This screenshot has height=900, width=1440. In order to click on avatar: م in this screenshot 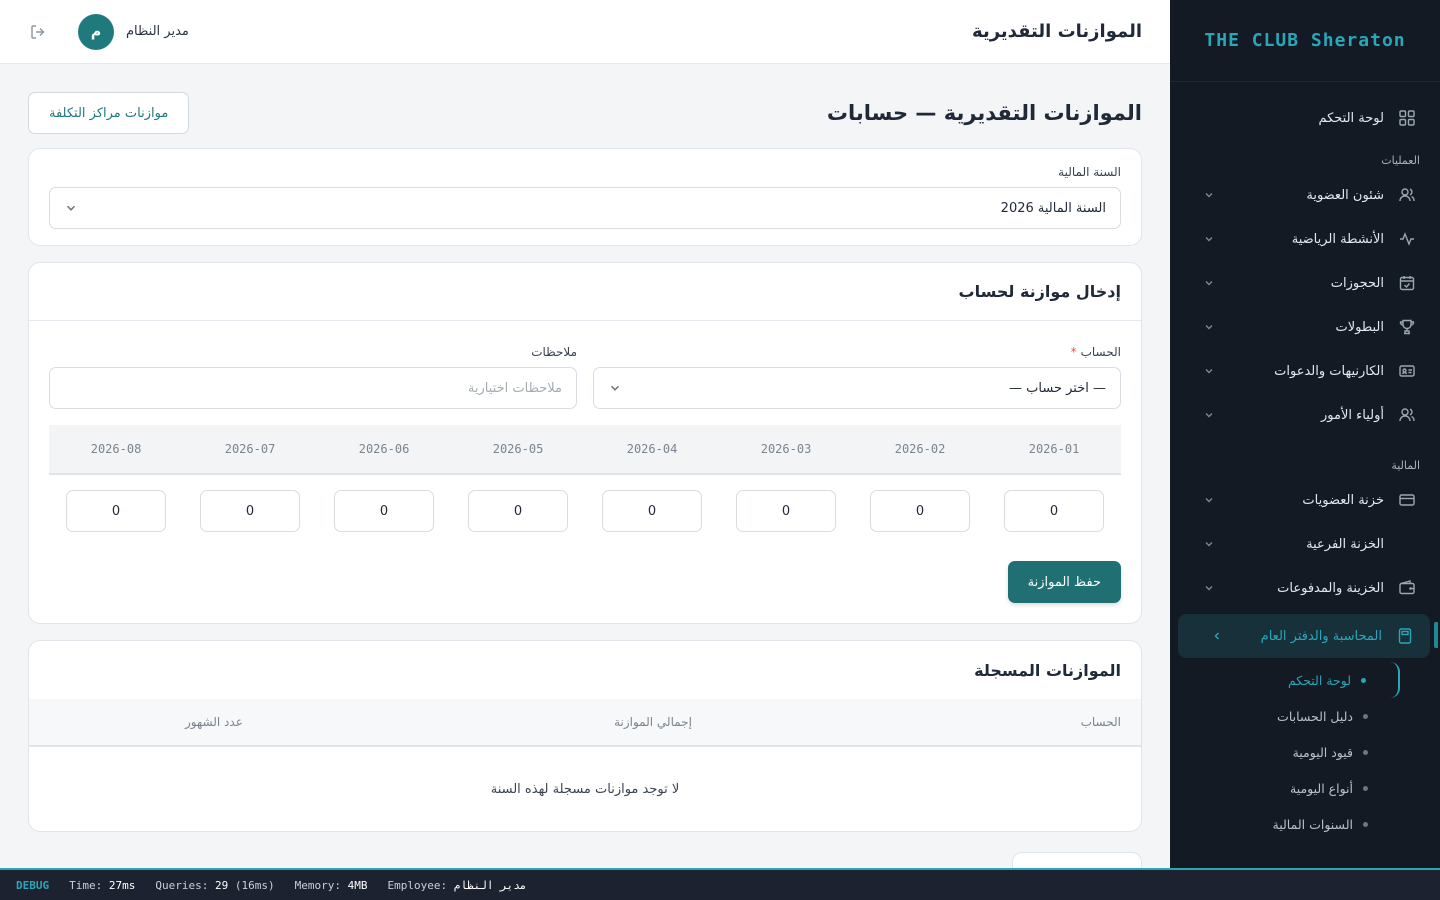, I will do `click(96, 31)`.